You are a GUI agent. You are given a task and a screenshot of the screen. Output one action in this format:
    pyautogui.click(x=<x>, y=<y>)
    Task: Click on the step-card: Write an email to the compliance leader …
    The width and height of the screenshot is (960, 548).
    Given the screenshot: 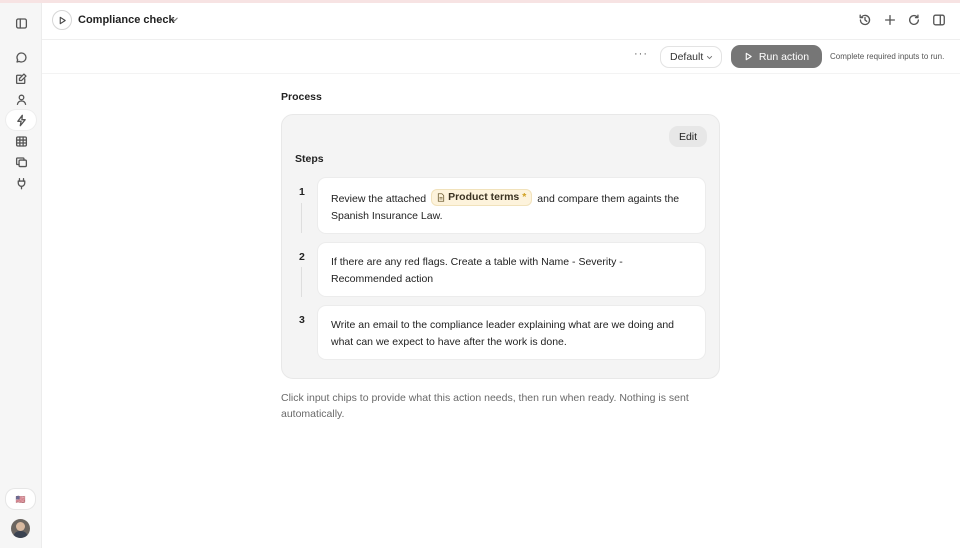 What is the action you would take?
    pyautogui.click(x=511, y=332)
    